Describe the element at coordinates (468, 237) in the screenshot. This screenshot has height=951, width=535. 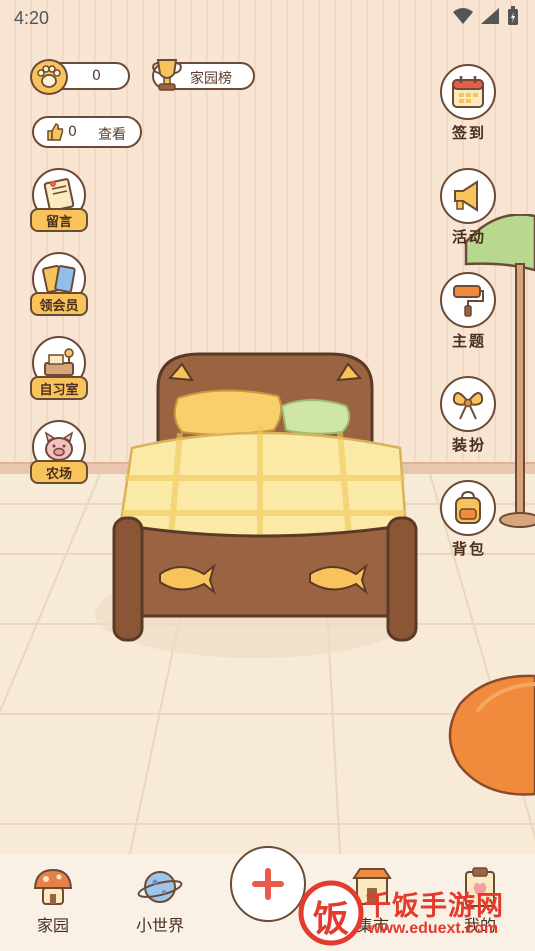
I see `right-menu-label: 活动` at that location.